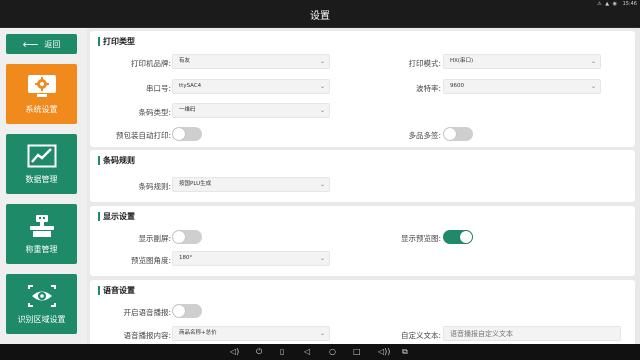 This screenshot has height=360, width=640. I want to click on serial-port-select: ttySAC4 ⌄, so click(251, 86).